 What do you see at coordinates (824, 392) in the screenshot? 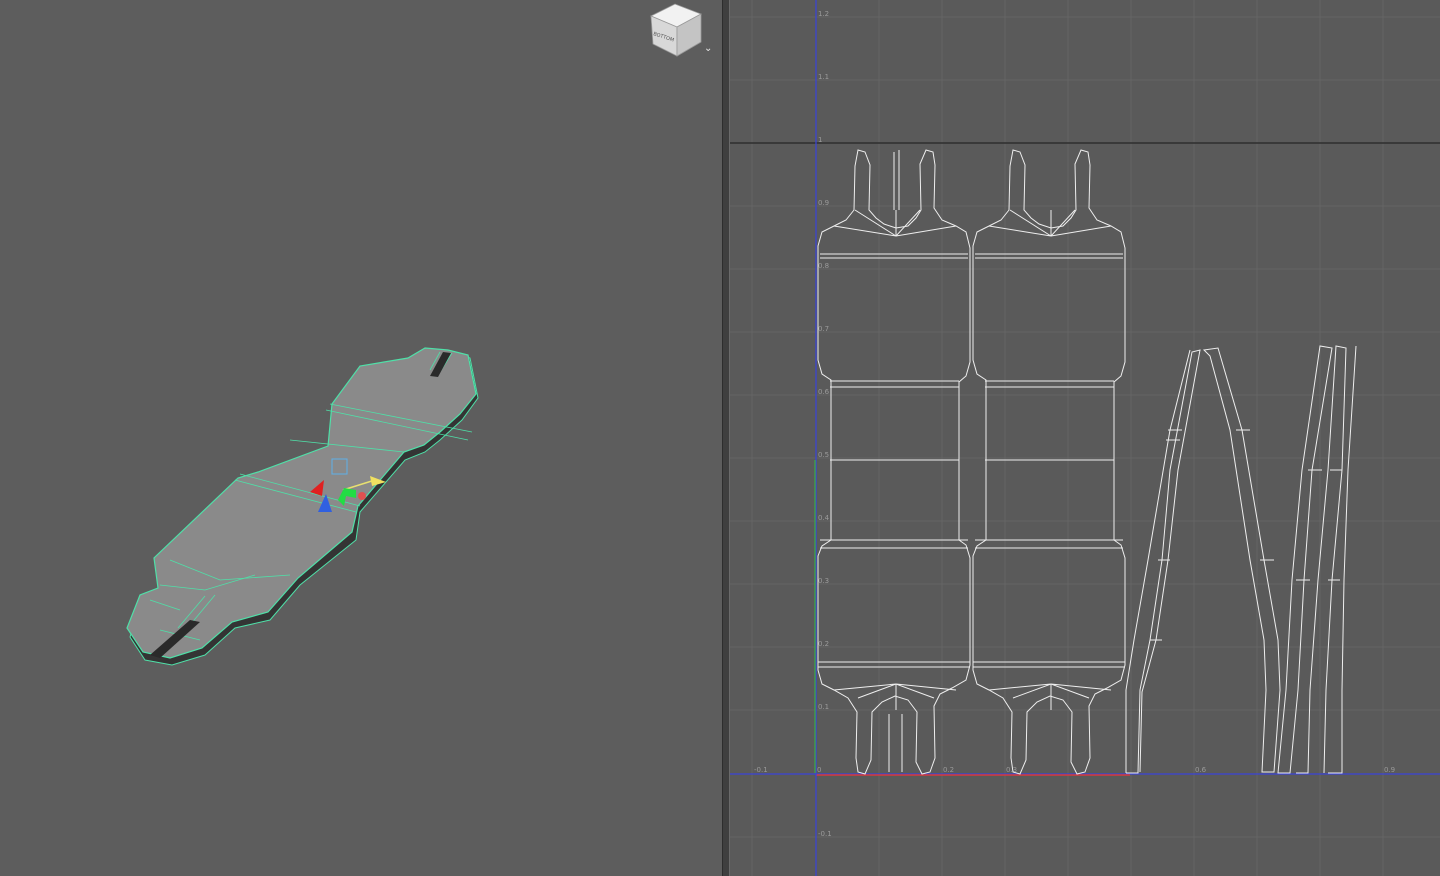
I see `y-tick-label: 0.6` at bounding box center [824, 392].